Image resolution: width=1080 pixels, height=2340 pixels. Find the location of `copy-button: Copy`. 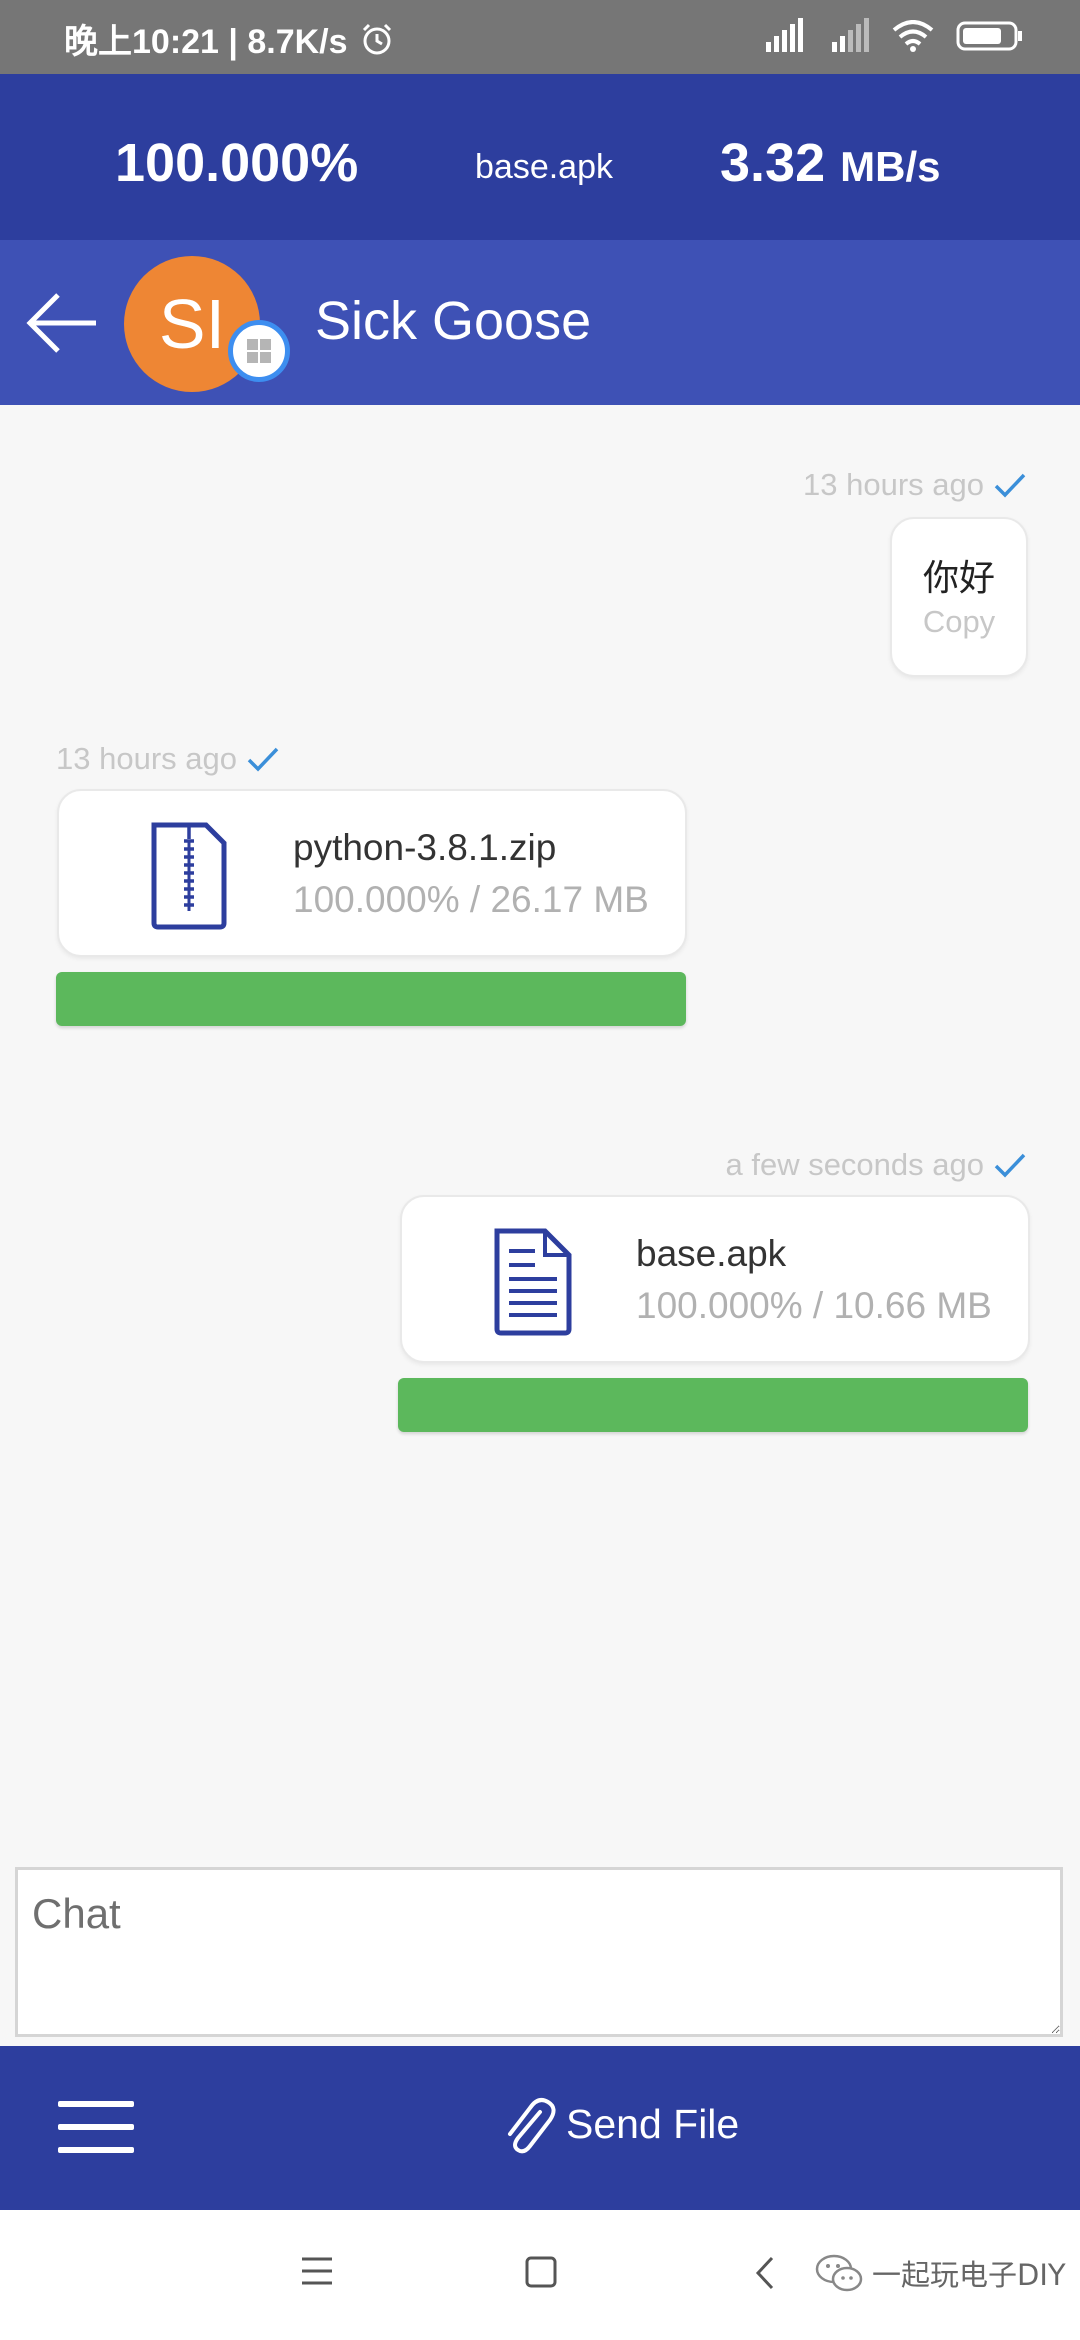

copy-button: Copy is located at coordinates (959, 622).